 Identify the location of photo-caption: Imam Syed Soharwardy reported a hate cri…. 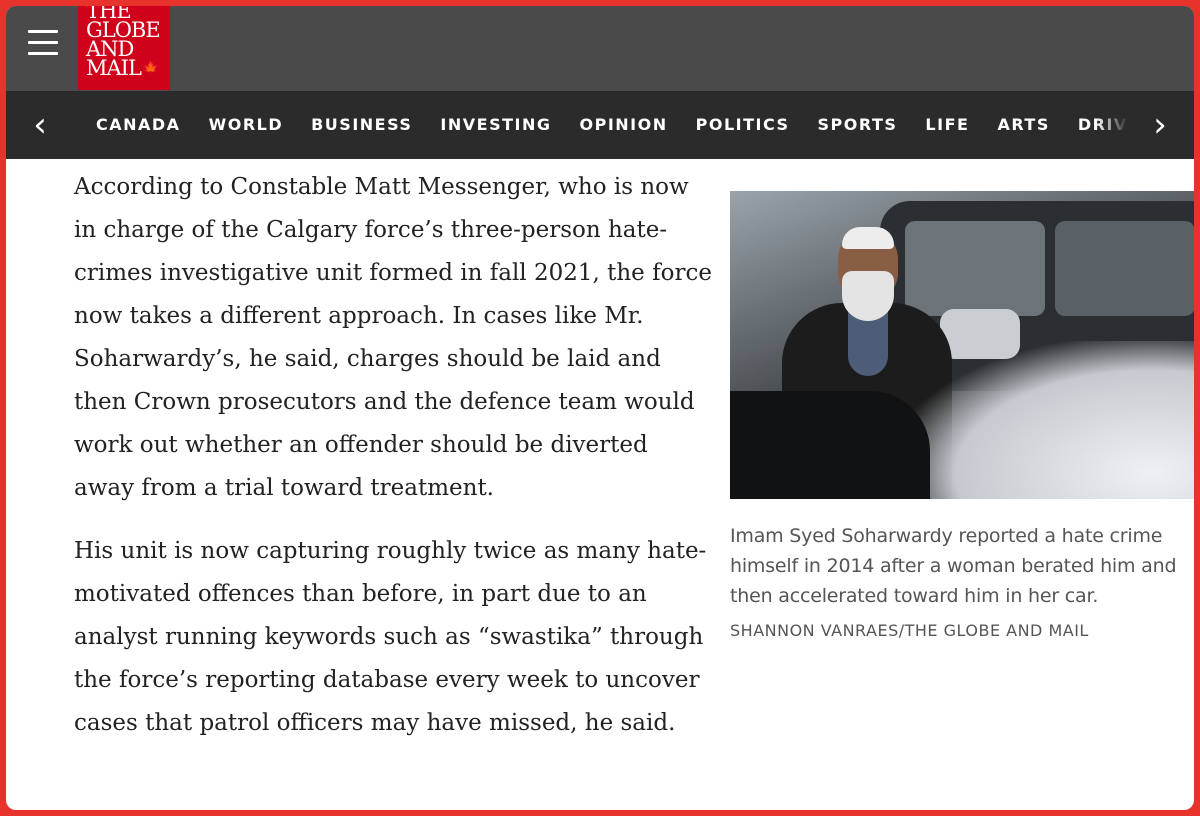
(953, 566).